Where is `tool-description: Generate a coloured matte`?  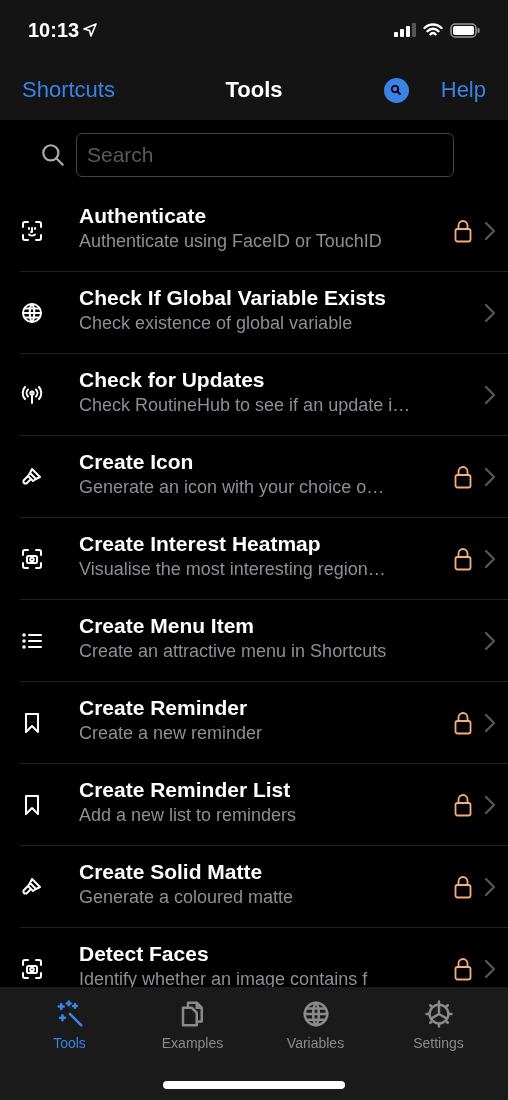
tool-description: Generate a coloured matte is located at coordinates (187, 897).